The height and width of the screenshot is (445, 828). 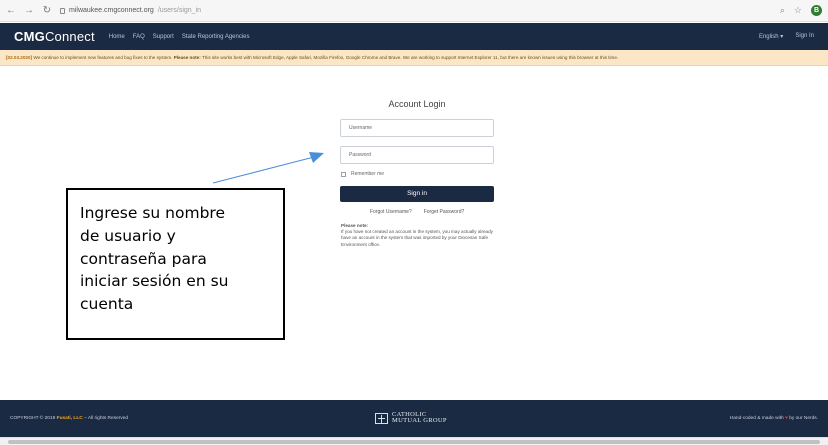 What do you see at coordinates (117, 37) in the screenshot?
I see `nav-home: Home` at bounding box center [117, 37].